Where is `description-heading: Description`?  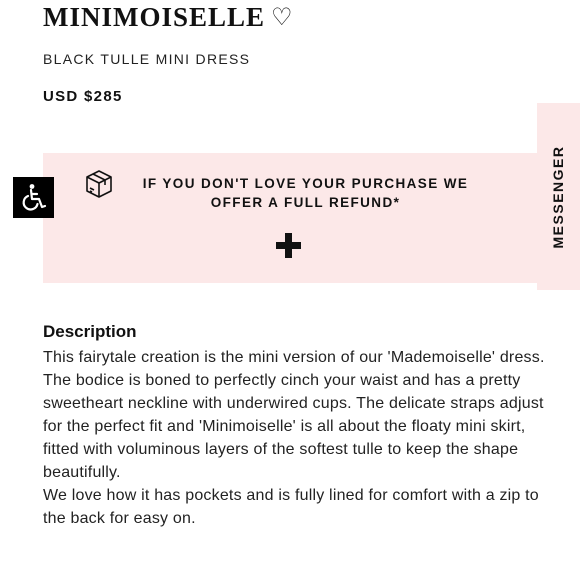 description-heading: Description is located at coordinates (90, 331).